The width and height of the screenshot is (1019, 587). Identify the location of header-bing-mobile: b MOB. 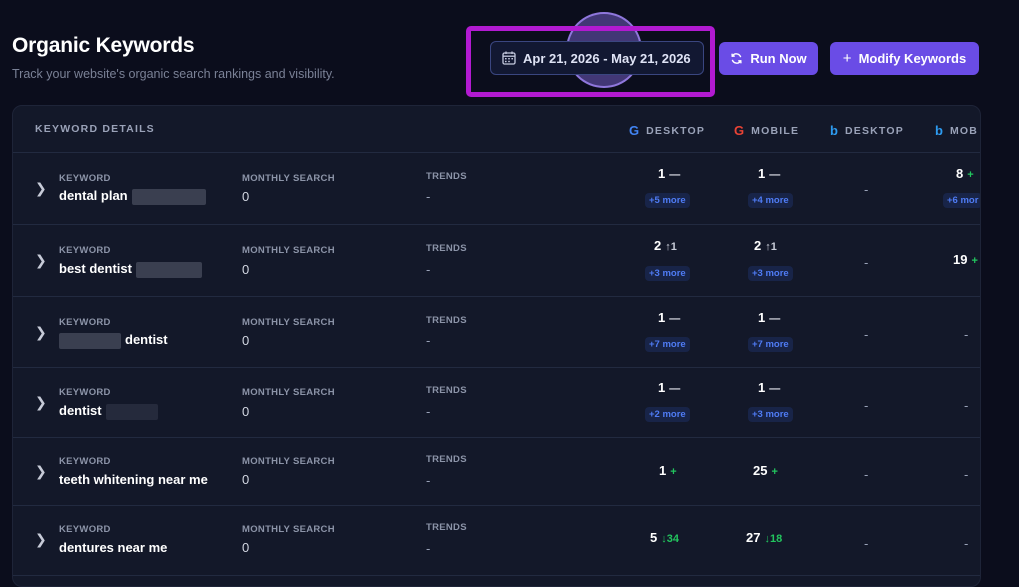
(956, 130).